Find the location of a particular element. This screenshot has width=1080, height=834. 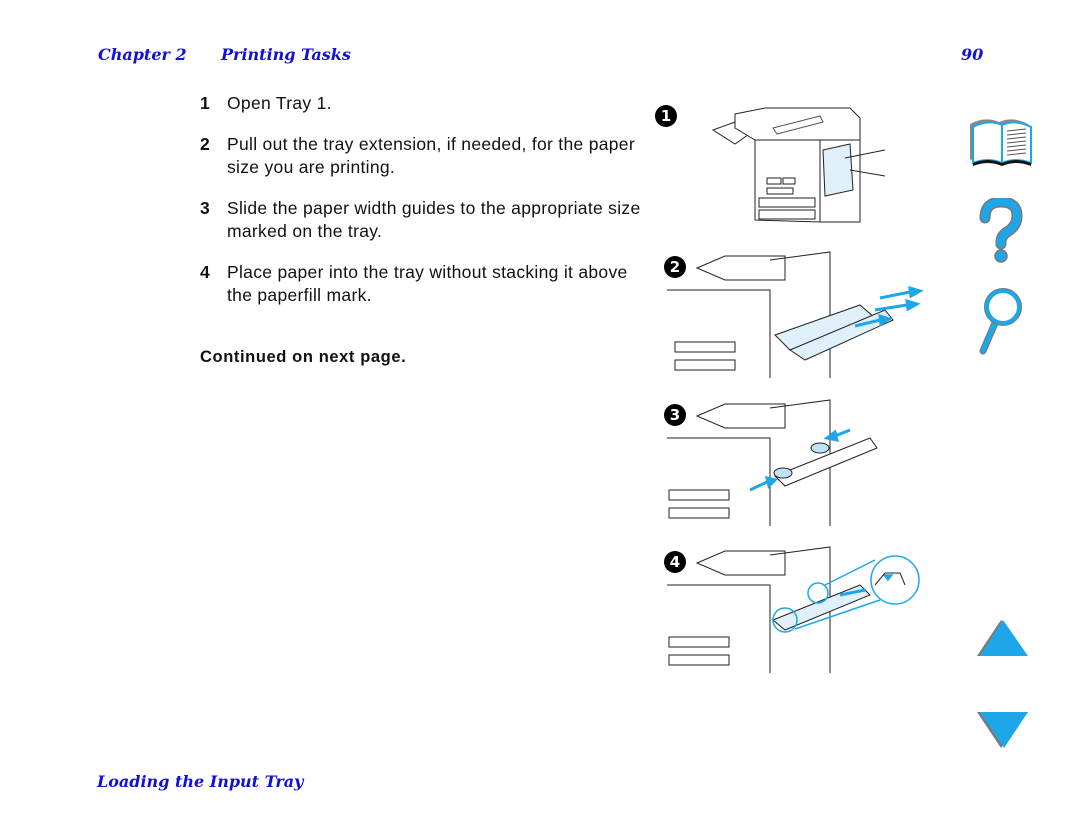

help-glyph is located at coordinates (1001, 229).